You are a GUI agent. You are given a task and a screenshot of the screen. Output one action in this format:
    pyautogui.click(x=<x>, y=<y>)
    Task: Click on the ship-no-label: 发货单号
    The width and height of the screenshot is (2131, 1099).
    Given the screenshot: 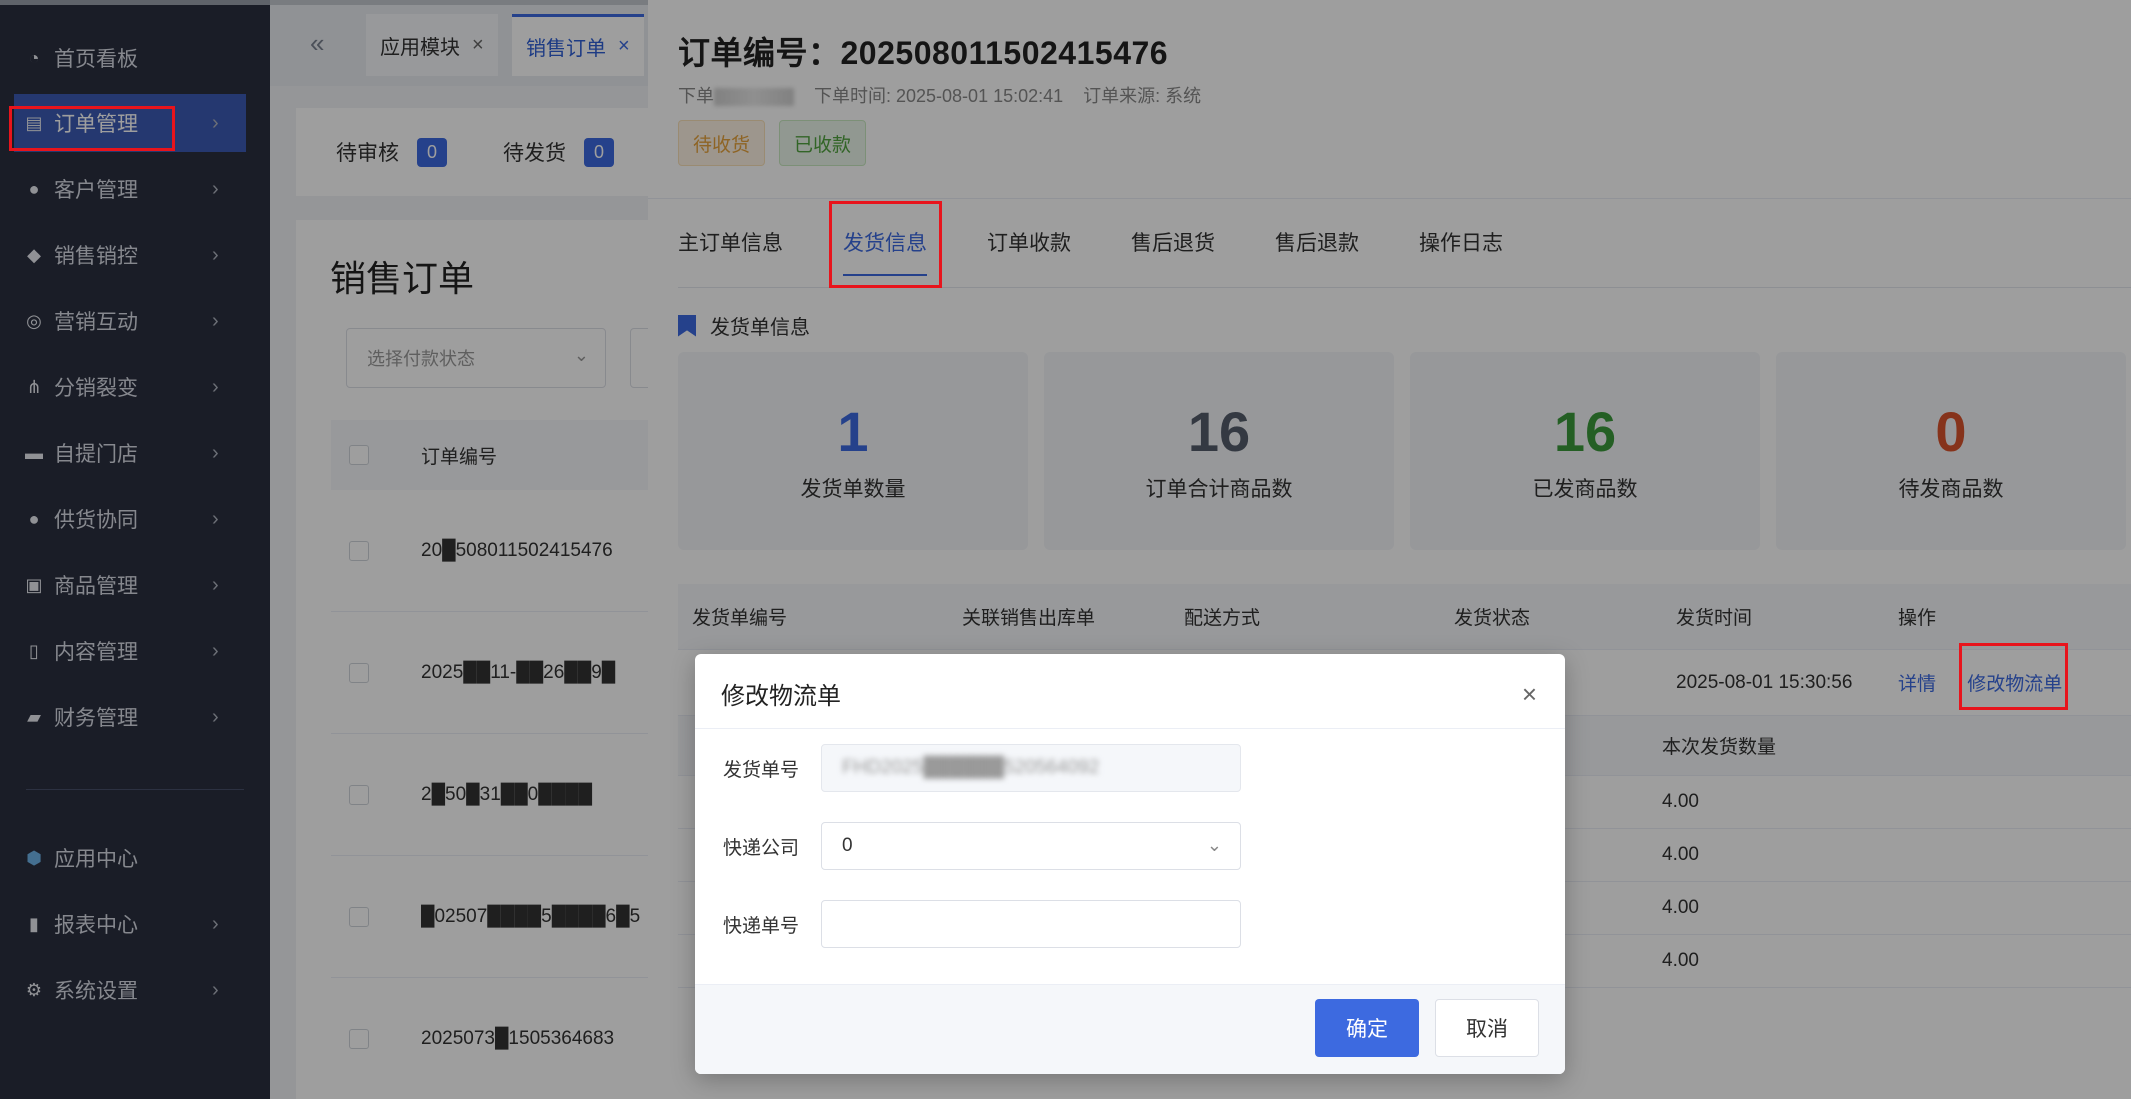 What is the action you would take?
    pyautogui.click(x=760, y=770)
    